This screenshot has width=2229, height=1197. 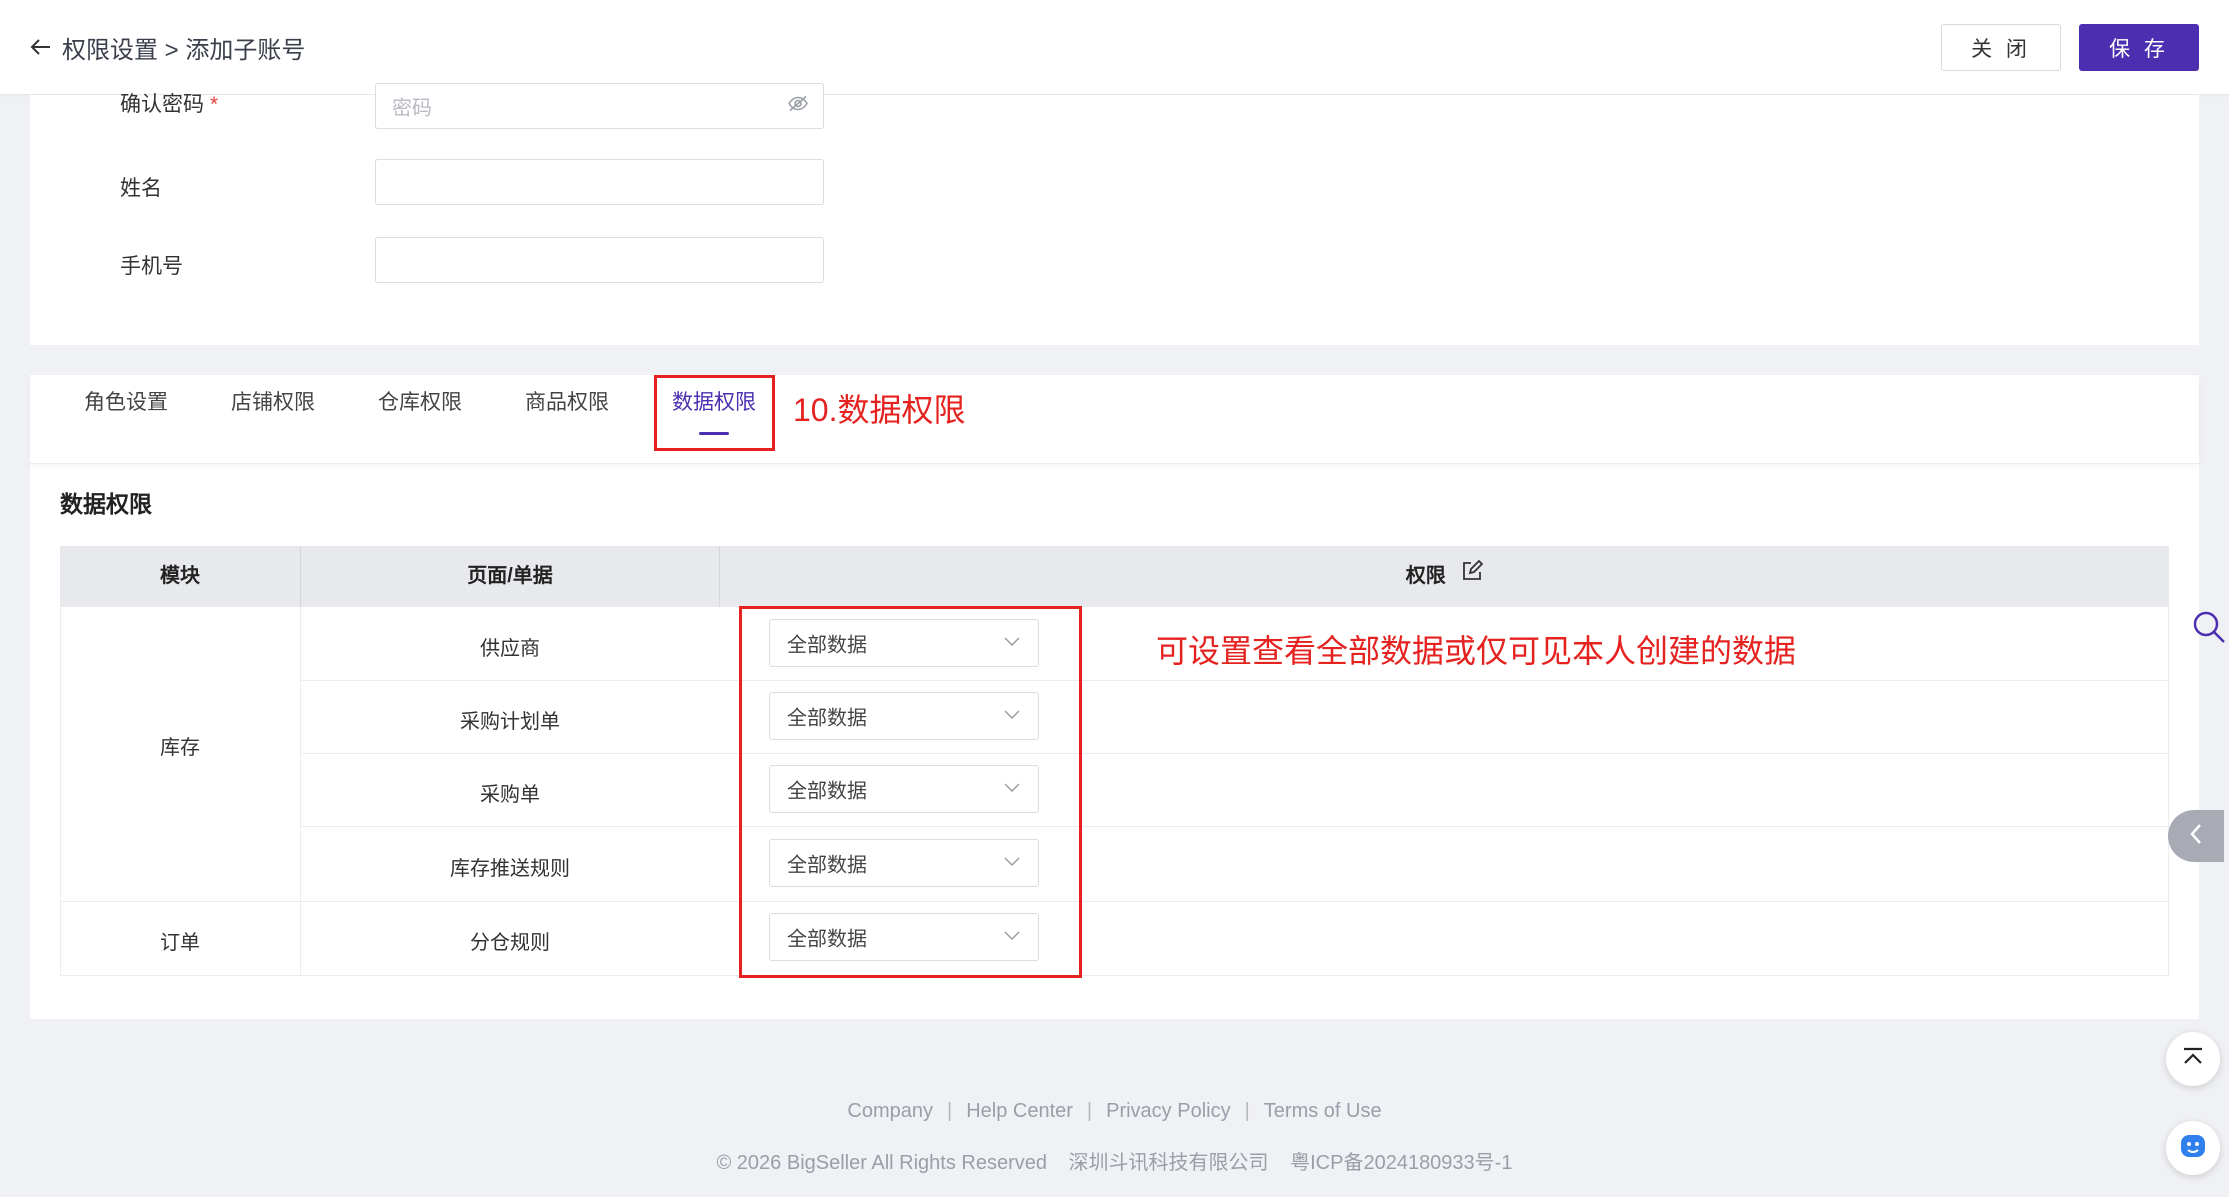 What do you see at coordinates (1323, 1111) in the screenshot?
I see `footer-link-terms-of-use: Terms of Use` at bounding box center [1323, 1111].